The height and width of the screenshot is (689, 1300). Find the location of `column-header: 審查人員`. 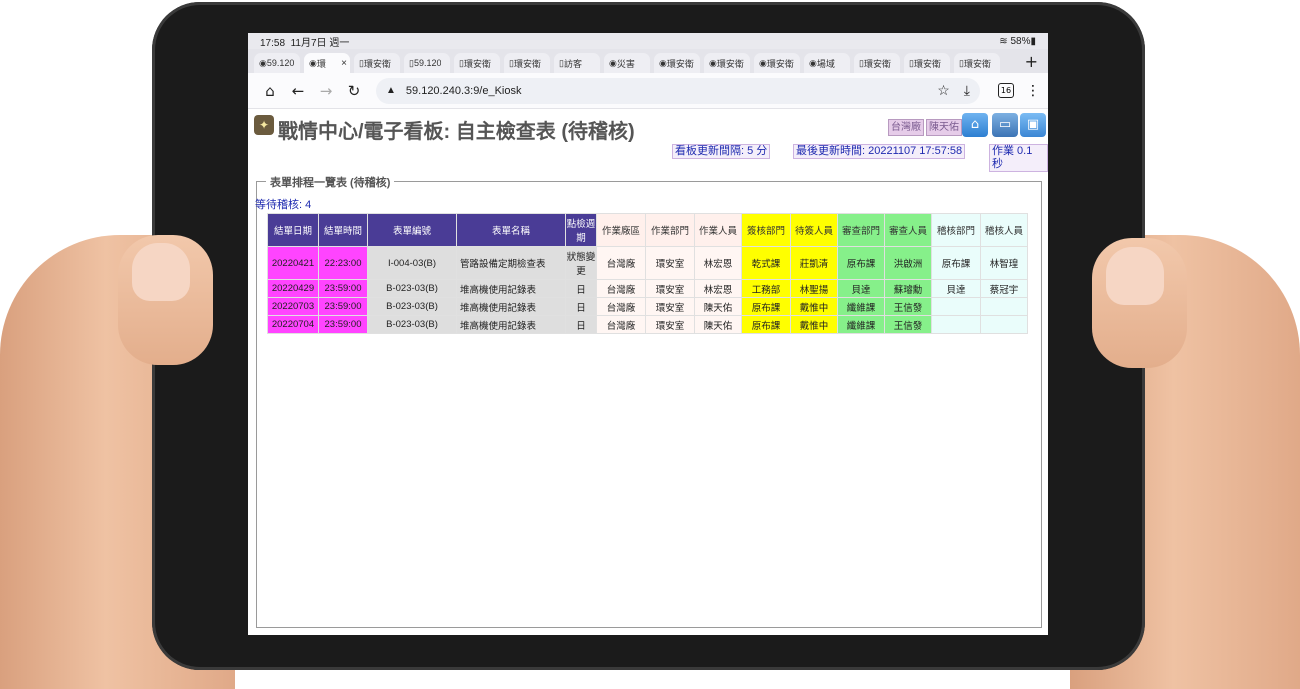

column-header: 審查人員 is located at coordinates (908, 230).